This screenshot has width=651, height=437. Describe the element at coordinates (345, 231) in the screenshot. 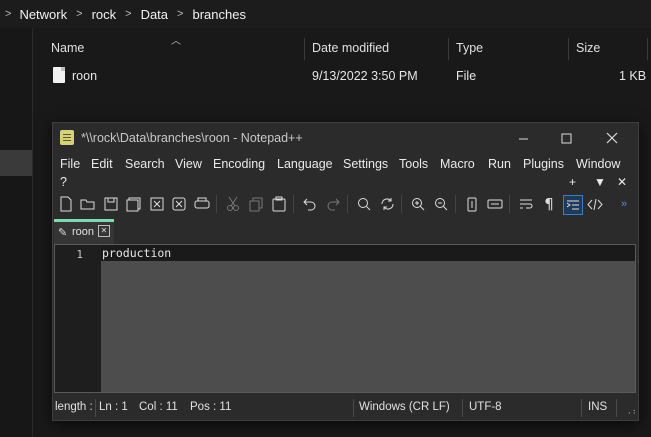

I see `tab-bar: ✎ roon ✕` at that location.